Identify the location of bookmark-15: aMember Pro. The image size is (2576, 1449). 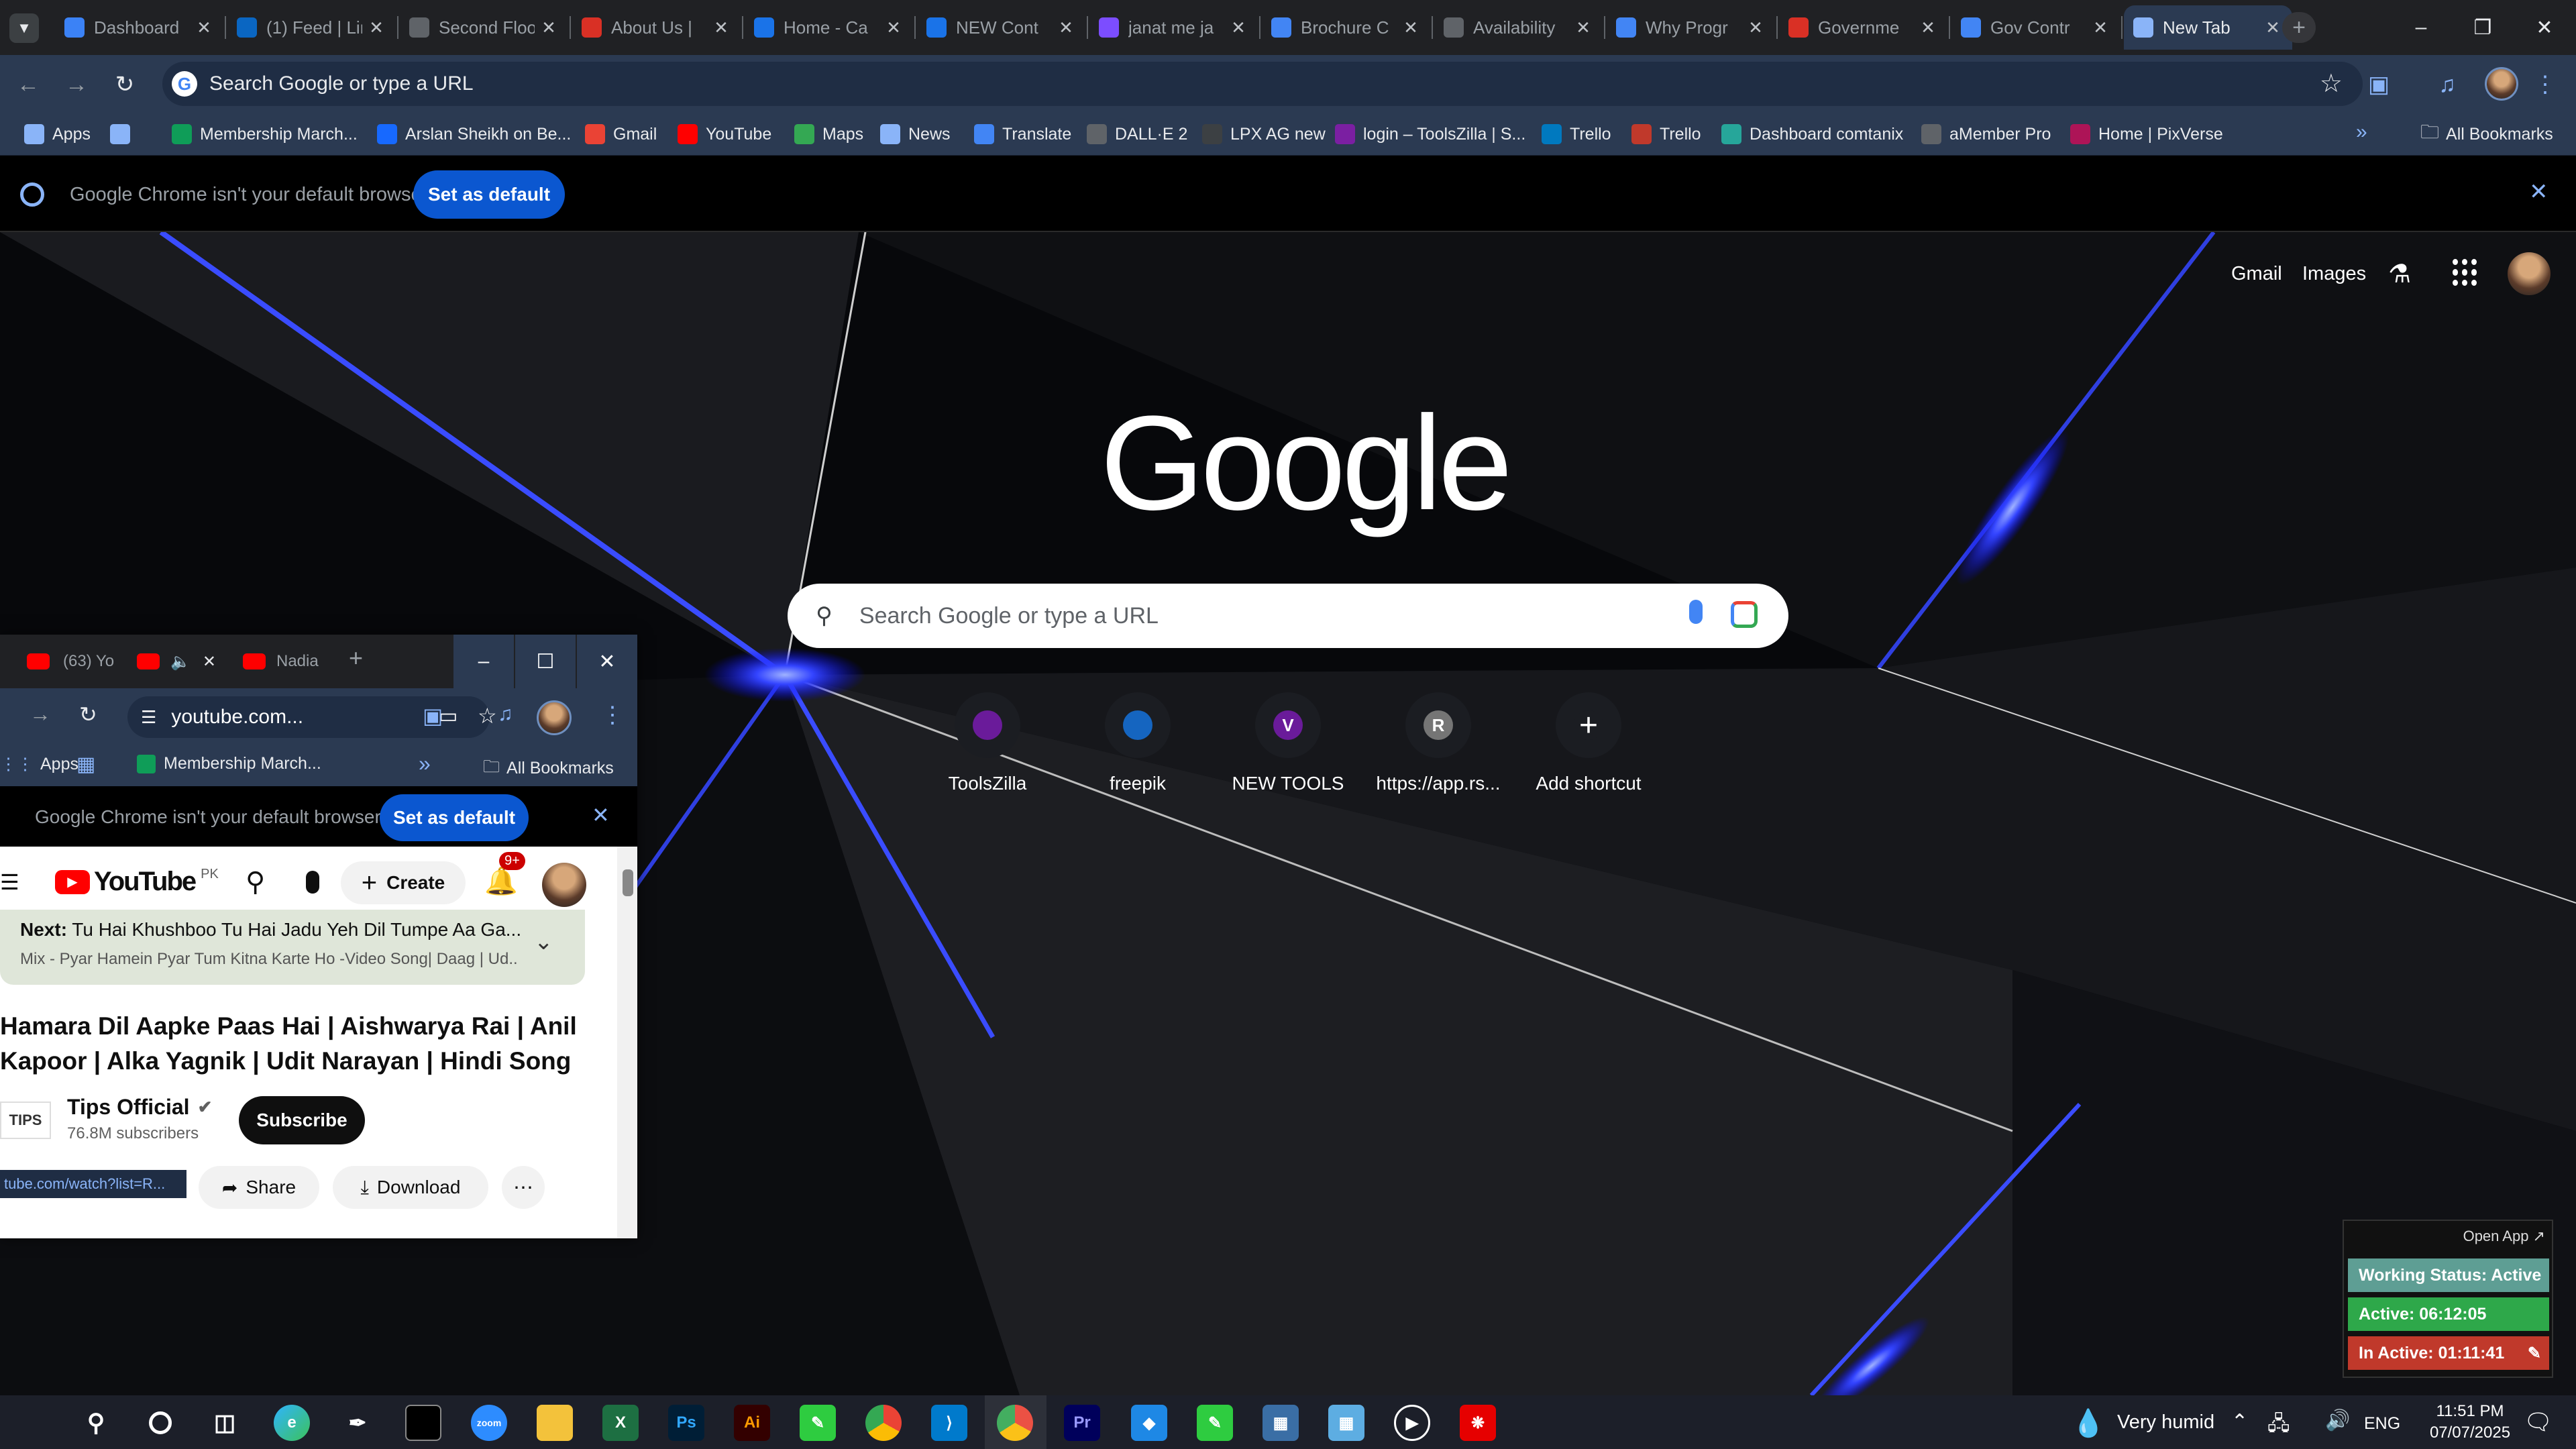
(1986, 134).